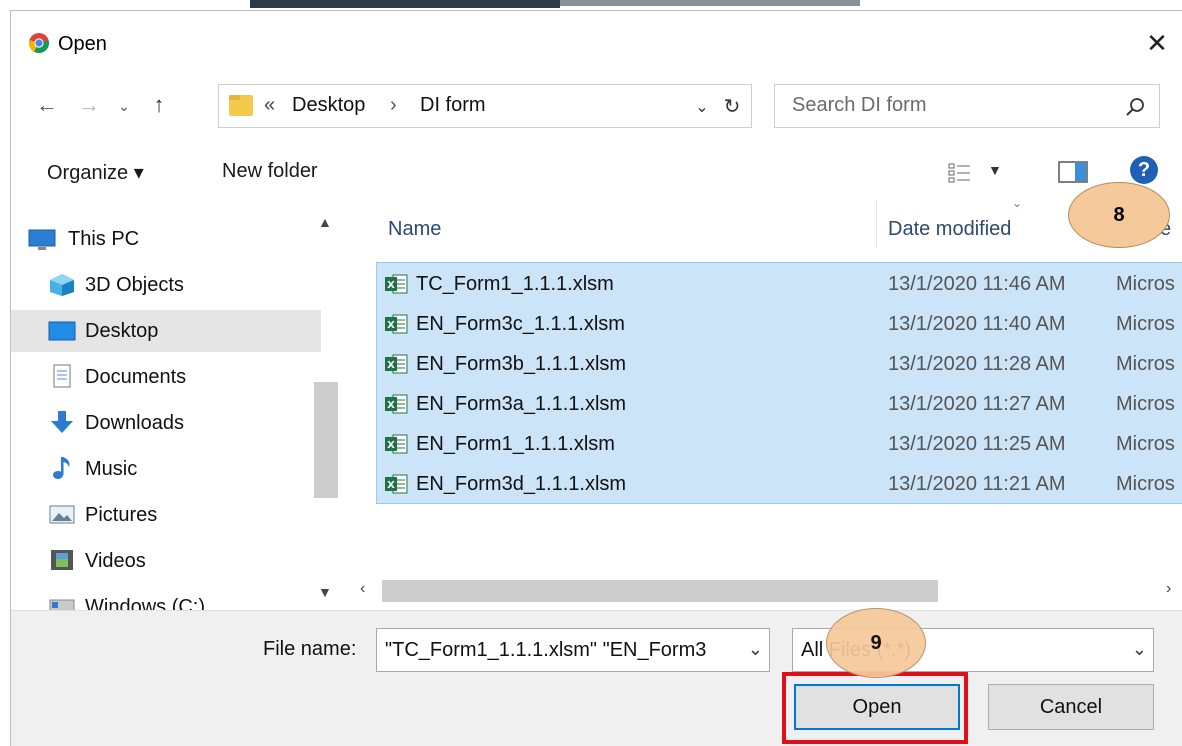 The height and width of the screenshot is (746, 1182). I want to click on scroll-right-arrow-icon: ›, so click(1168, 589).